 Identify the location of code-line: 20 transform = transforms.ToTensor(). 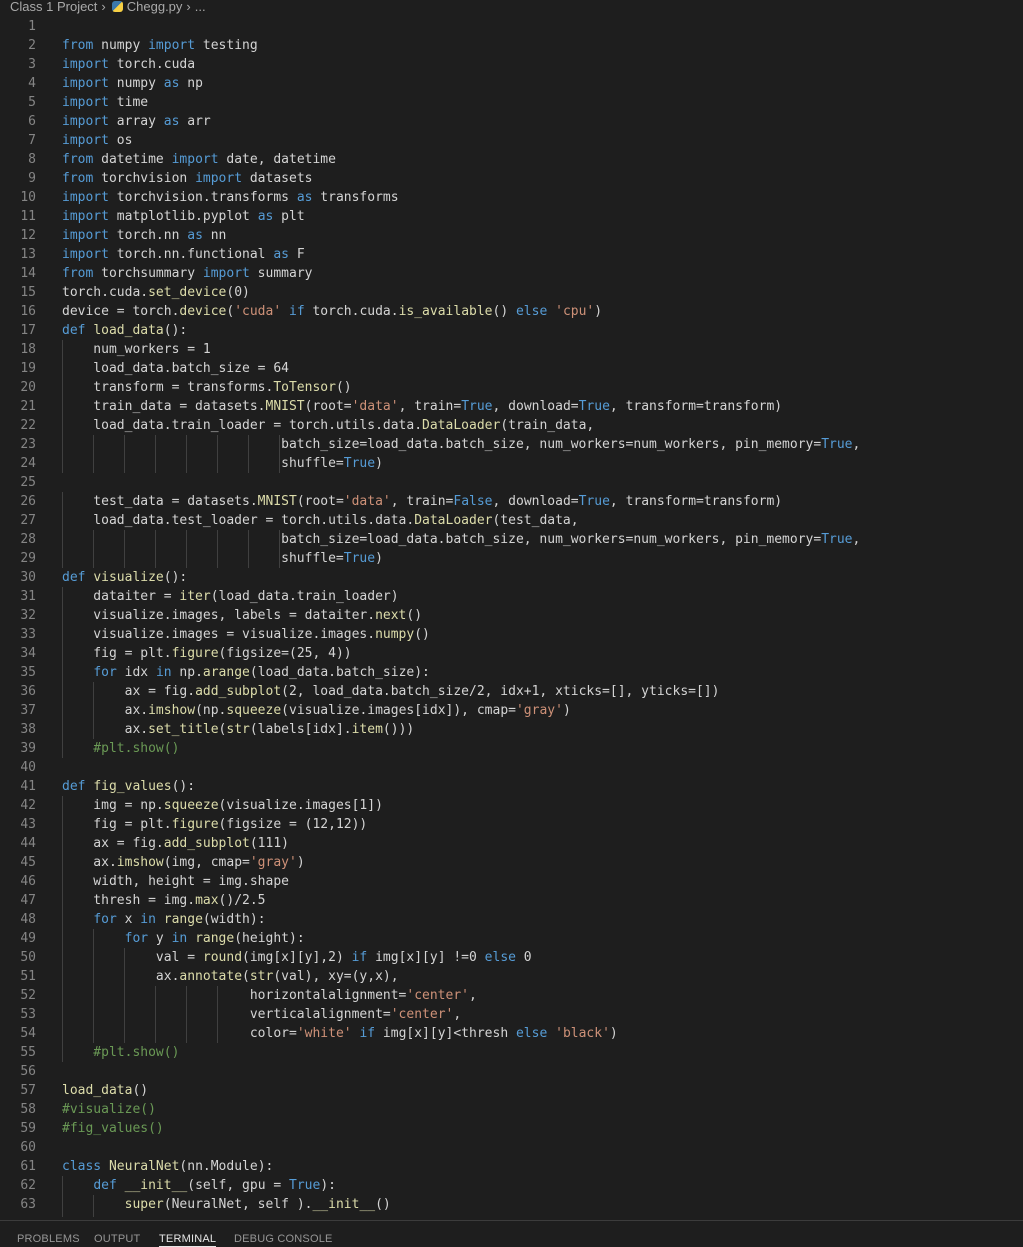
(511, 387).